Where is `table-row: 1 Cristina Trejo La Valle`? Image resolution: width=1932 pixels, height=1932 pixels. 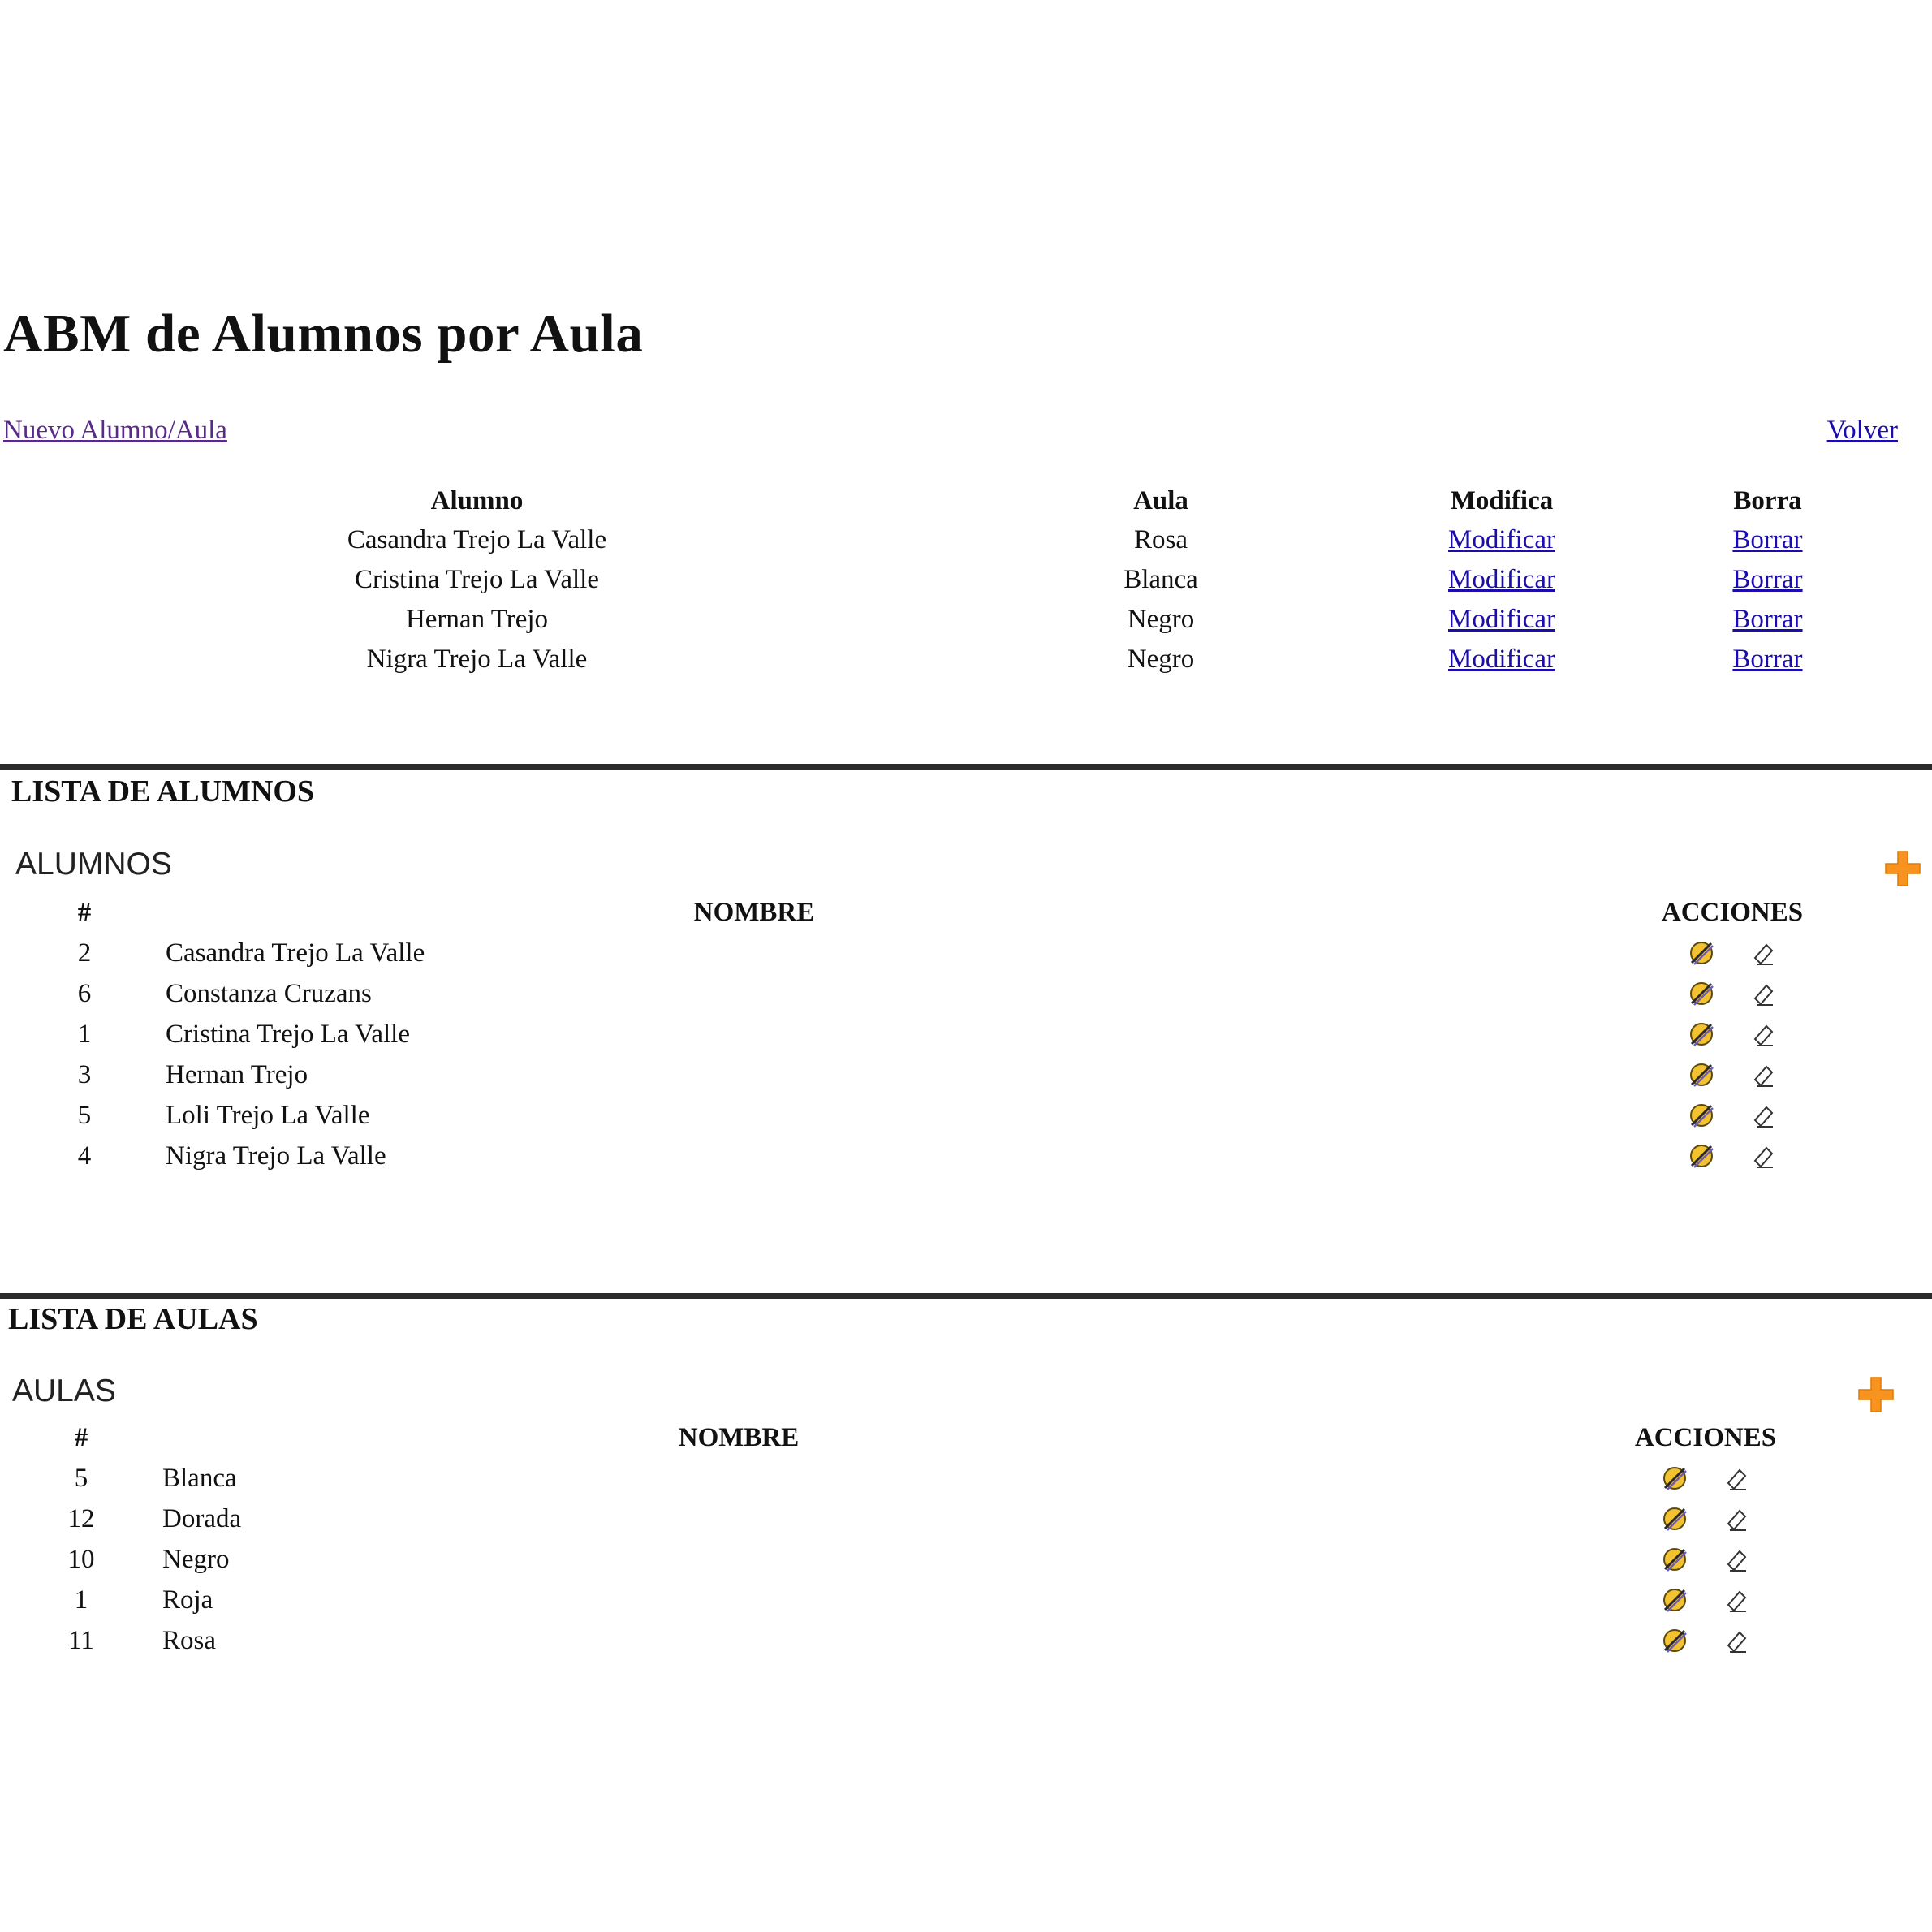
table-row: 1 Cristina Trejo La Valle is located at coordinates (933, 1034).